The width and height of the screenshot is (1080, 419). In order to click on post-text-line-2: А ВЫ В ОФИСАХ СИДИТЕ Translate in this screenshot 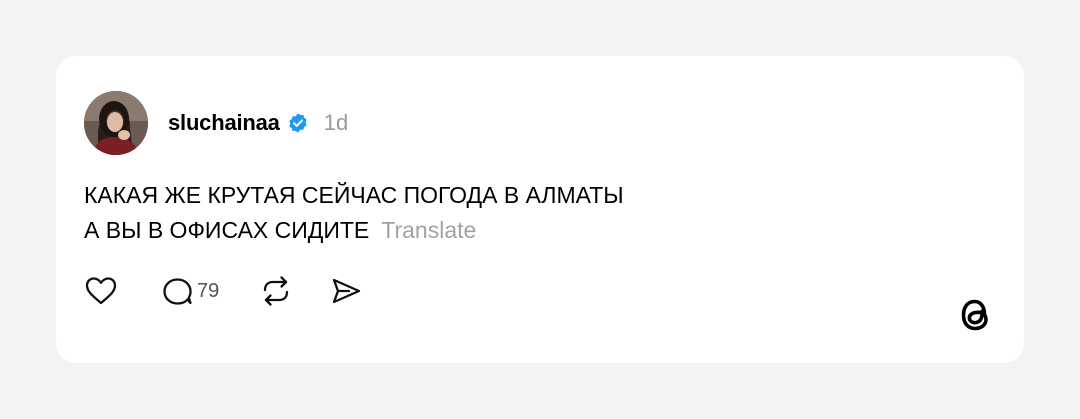, I will do `click(534, 230)`.